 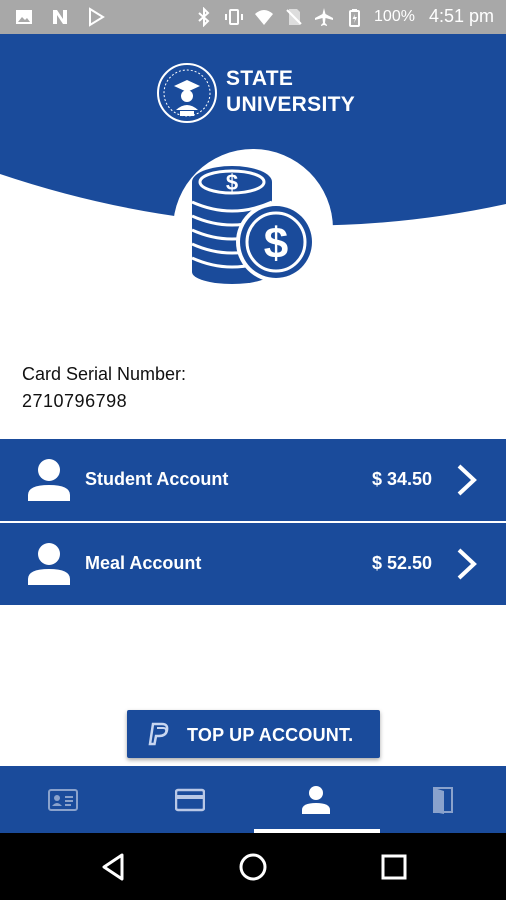 I want to click on home-icon, so click(x=253, y=867).